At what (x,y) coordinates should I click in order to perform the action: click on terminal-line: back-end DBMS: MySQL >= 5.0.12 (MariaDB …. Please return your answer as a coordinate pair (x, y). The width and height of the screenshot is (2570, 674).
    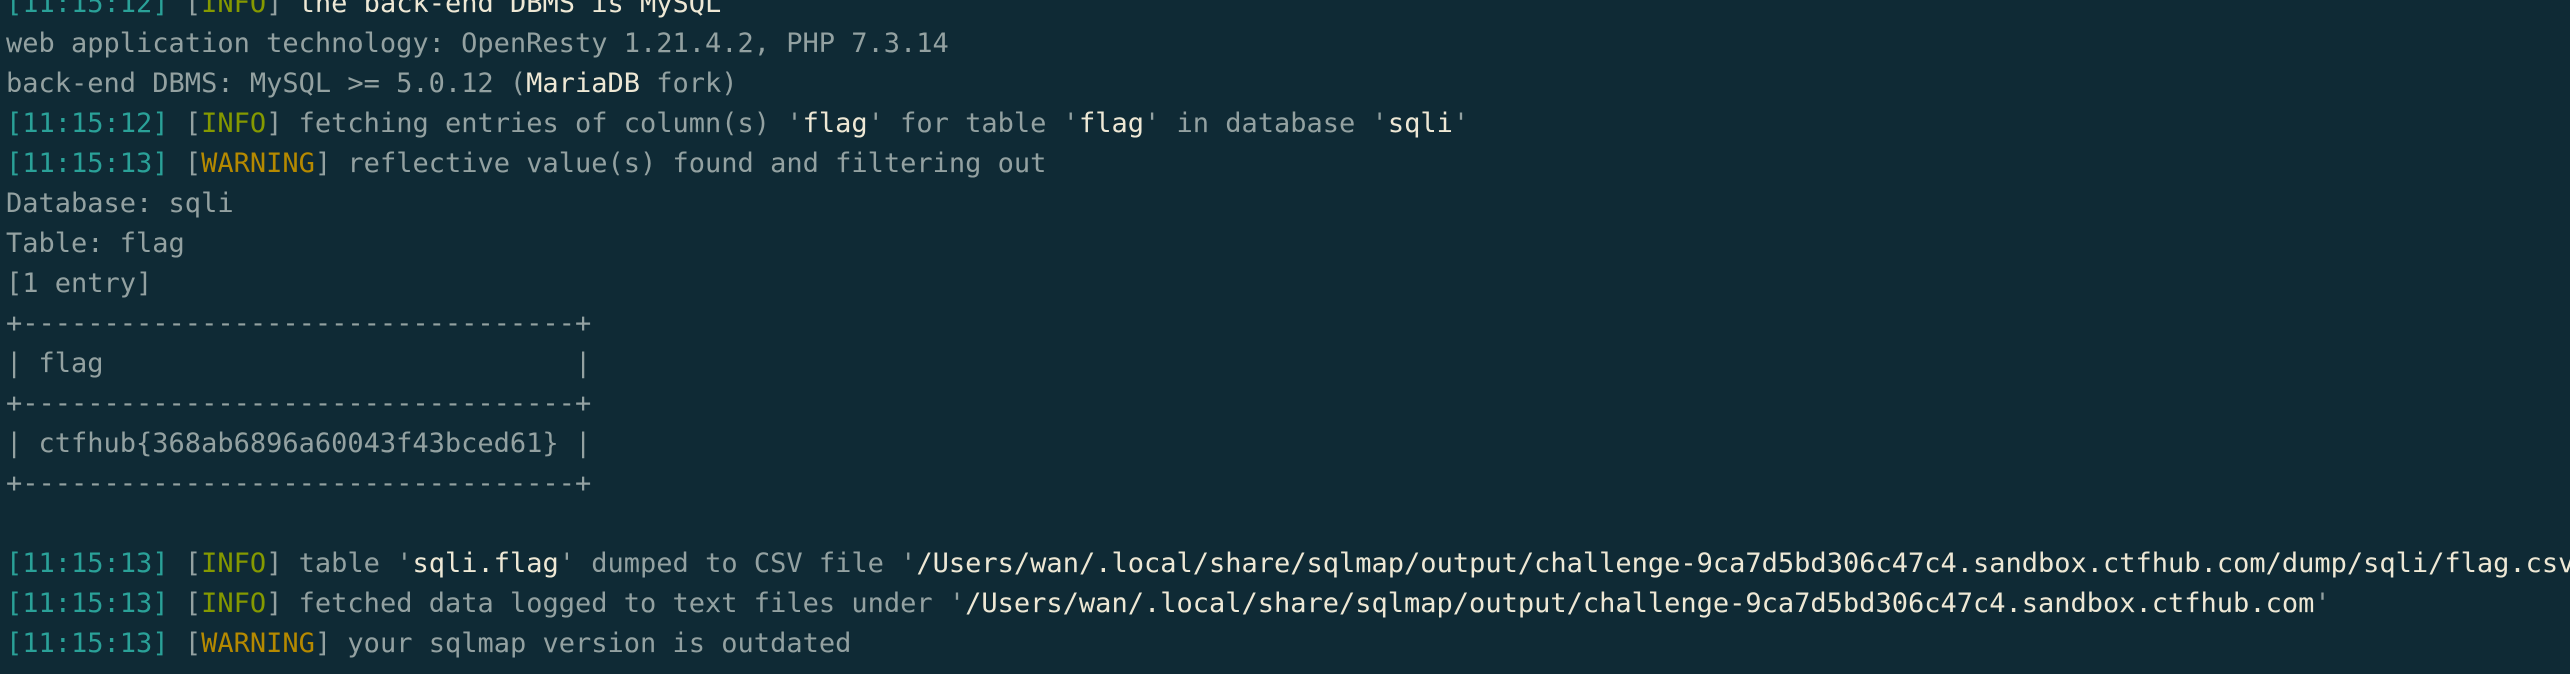
    Looking at the image, I should click on (372, 84).